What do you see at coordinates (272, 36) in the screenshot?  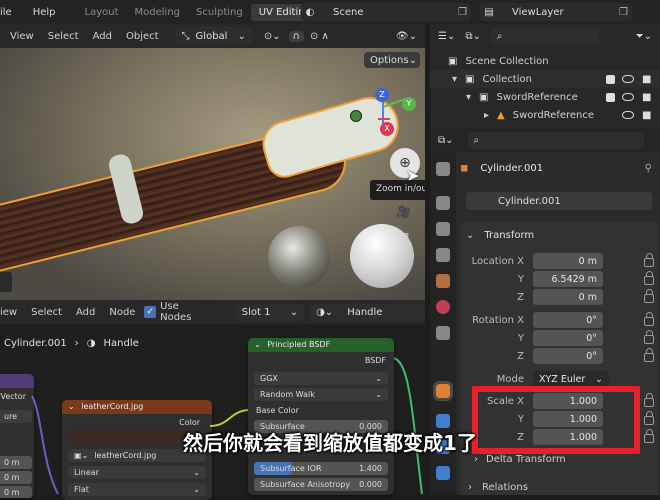 I see `pivot-icon: ⊙⌄` at bounding box center [272, 36].